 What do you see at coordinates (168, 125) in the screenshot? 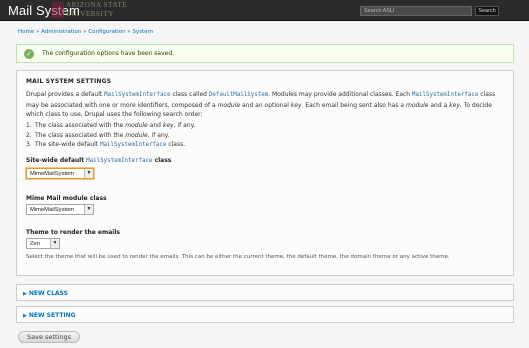
I see `list-emphasis: key` at bounding box center [168, 125].